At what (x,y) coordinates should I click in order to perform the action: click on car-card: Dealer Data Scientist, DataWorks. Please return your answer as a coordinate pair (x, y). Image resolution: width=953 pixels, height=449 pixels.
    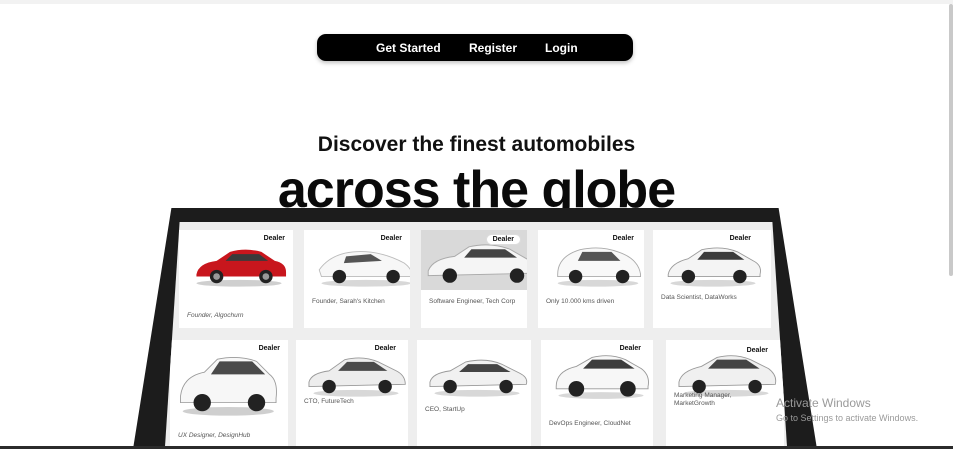
    Looking at the image, I should click on (712, 279).